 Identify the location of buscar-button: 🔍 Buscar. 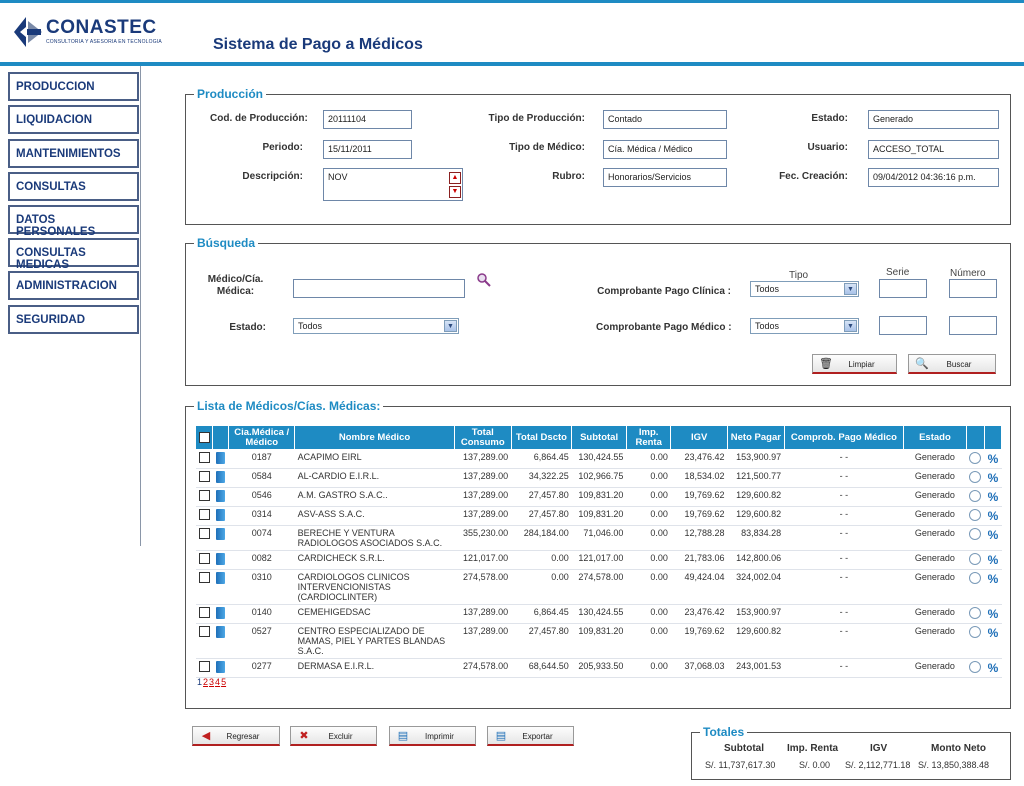
(952, 364).